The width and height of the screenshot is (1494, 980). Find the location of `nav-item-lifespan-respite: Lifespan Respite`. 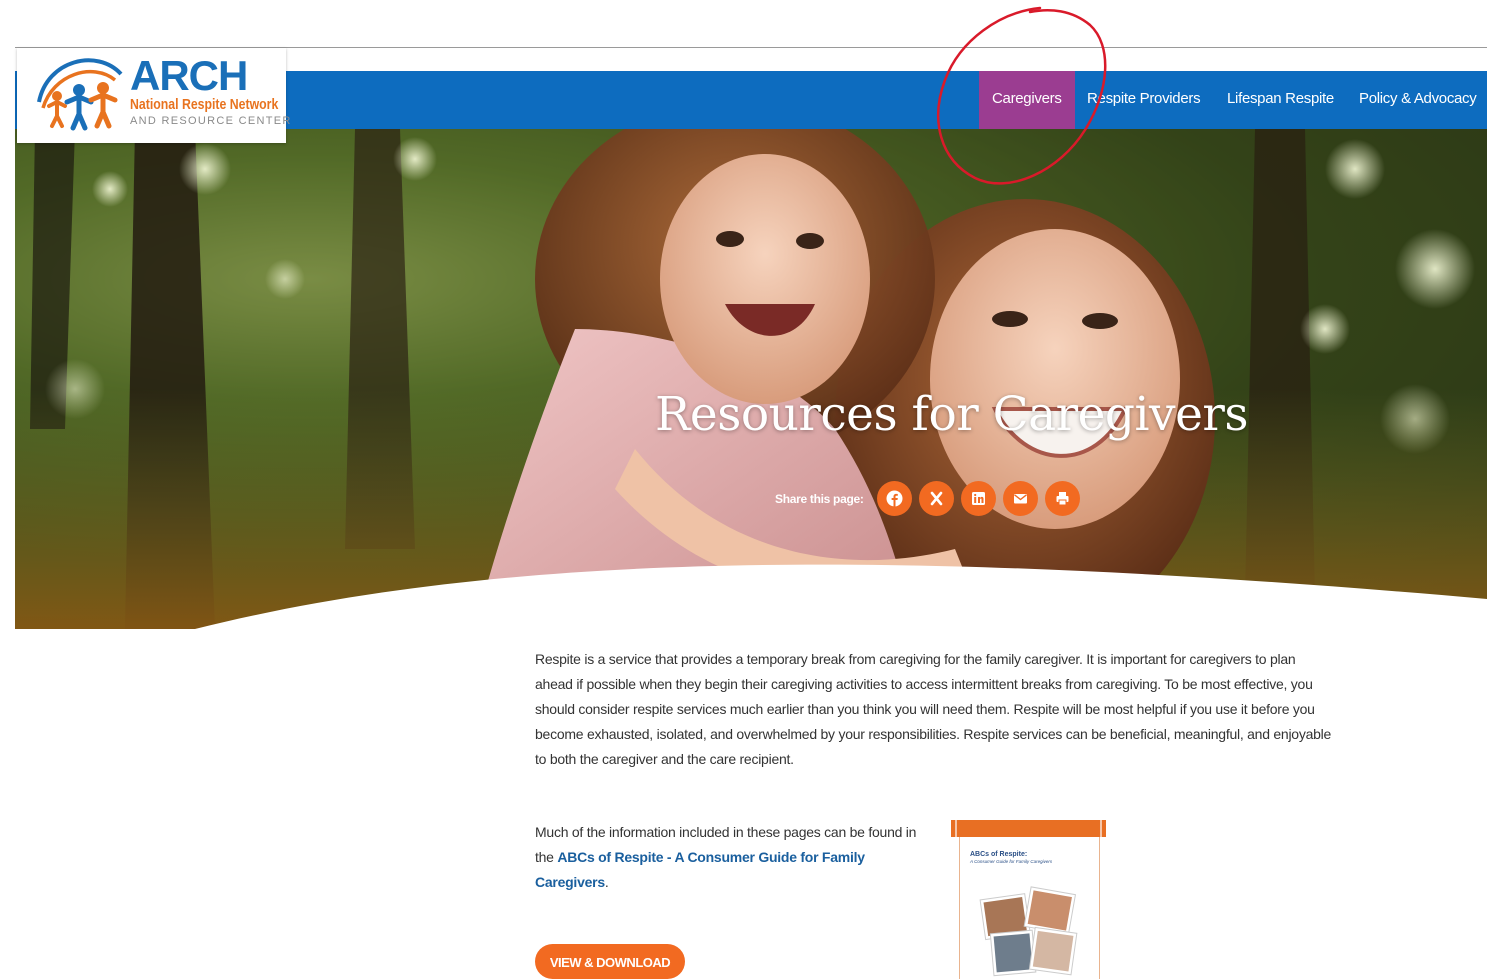

nav-item-lifespan-respite: Lifespan Respite is located at coordinates (1280, 100).